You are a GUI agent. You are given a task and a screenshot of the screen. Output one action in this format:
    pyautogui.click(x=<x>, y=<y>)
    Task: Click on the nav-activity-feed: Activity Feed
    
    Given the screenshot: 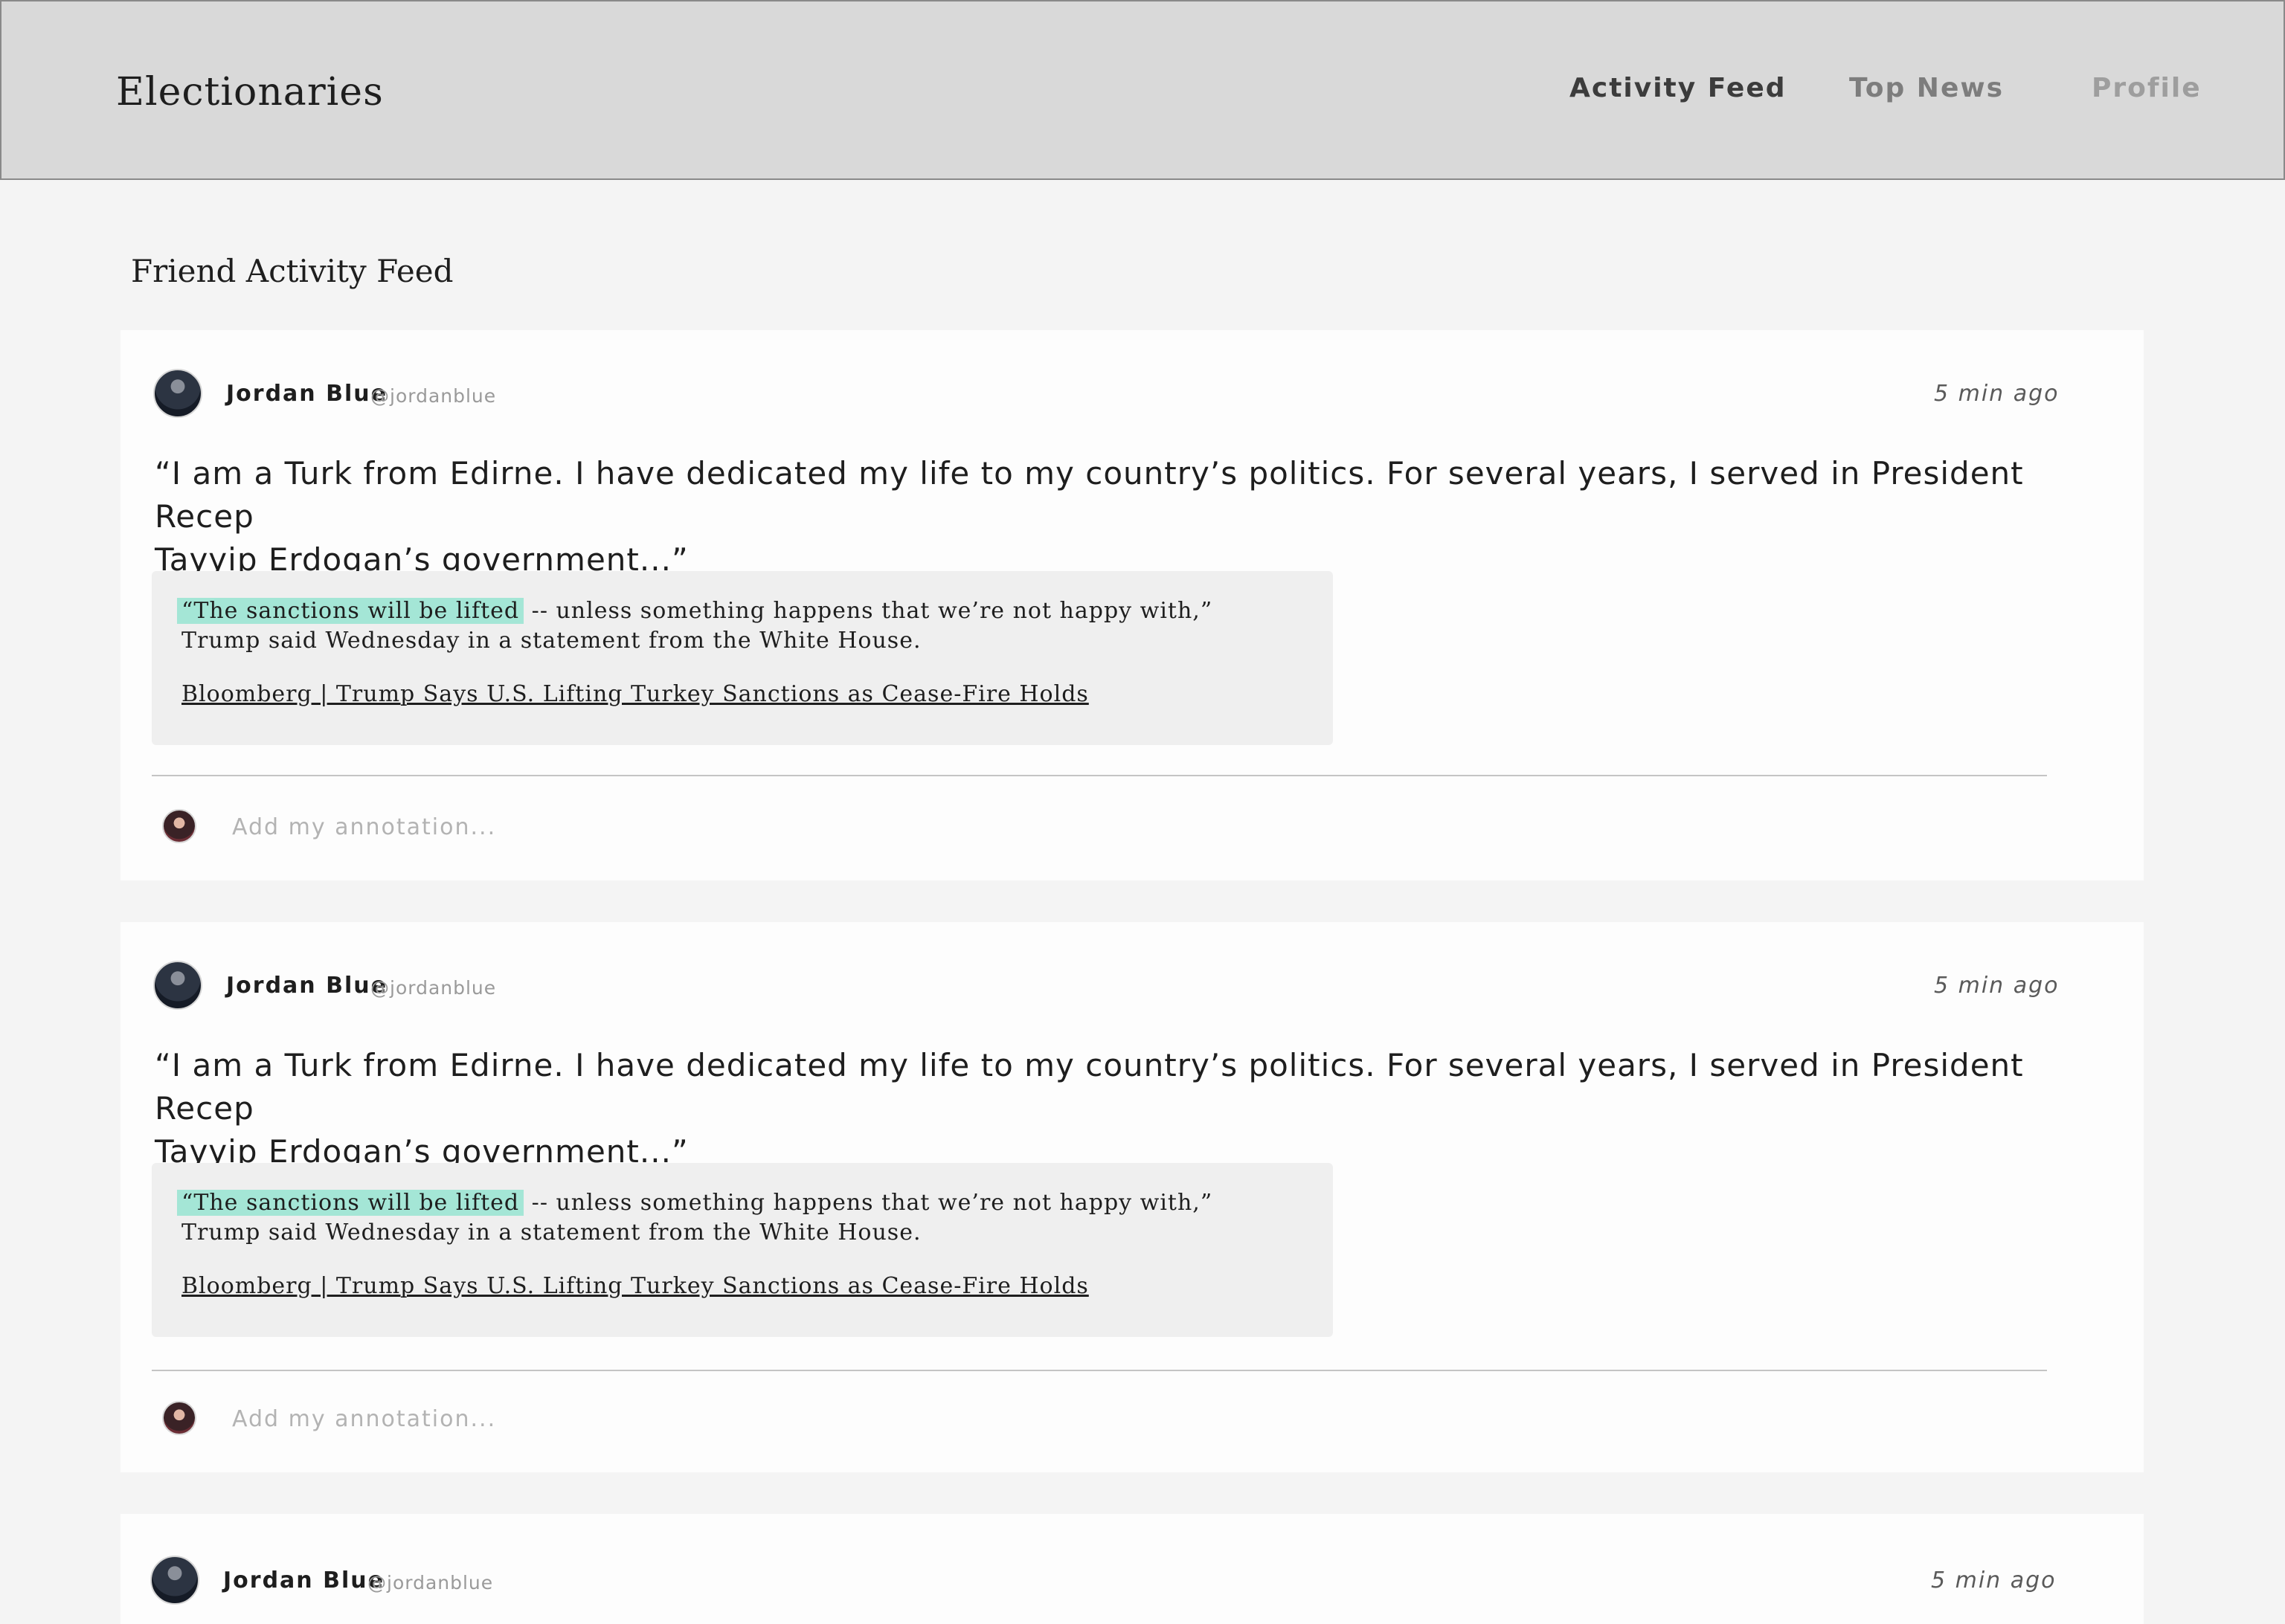 What is the action you would take?
    pyautogui.click(x=1678, y=88)
    